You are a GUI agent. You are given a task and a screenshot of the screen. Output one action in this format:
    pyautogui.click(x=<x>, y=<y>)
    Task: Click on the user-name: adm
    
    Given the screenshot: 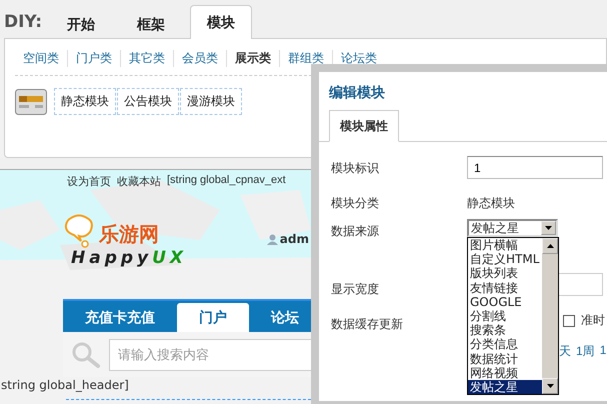 What is the action you would take?
    pyautogui.click(x=294, y=239)
    